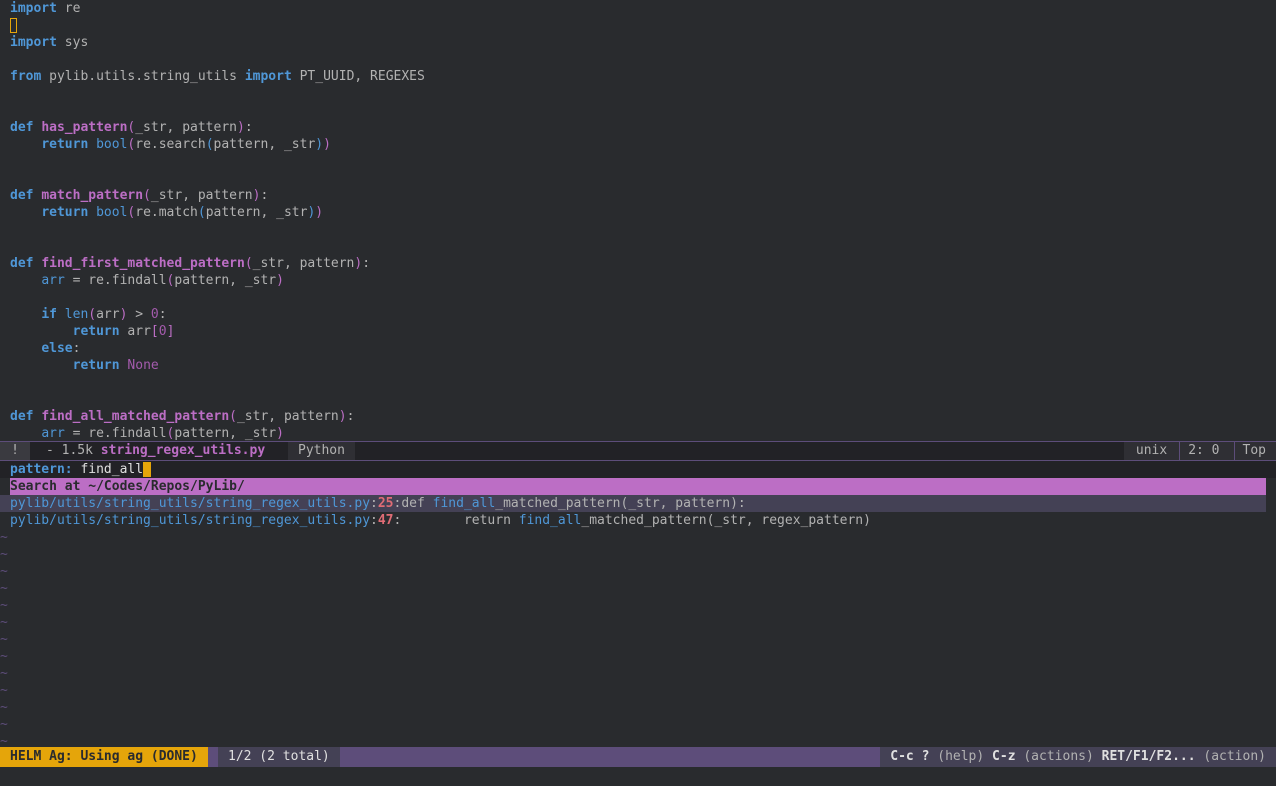 This screenshot has width=1276, height=786. Describe the element at coordinates (638, 8) in the screenshot. I see `code-line: import re` at that location.